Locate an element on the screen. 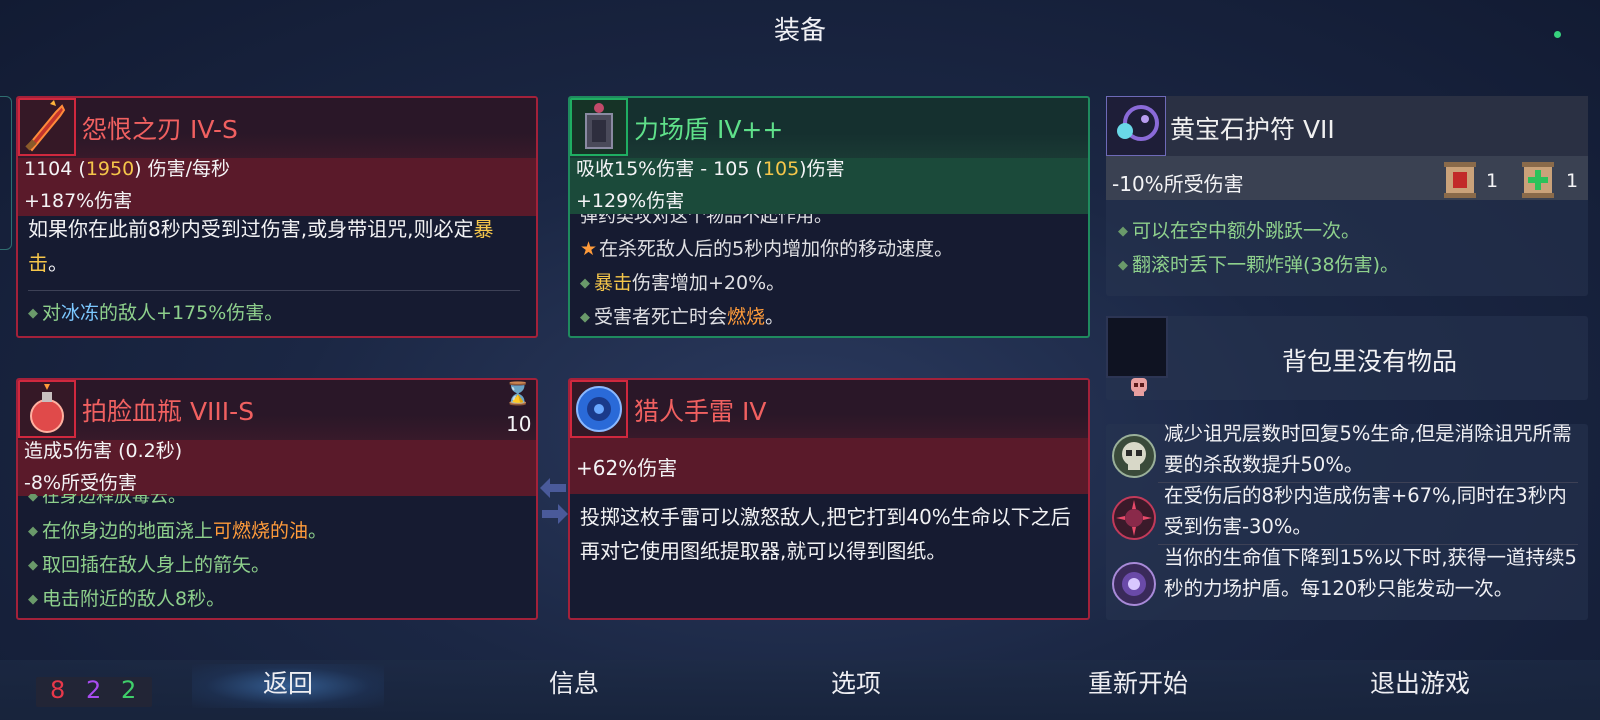 The width and height of the screenshot is (1600, 720). backpack-slot is located at coordinates (1137, 347).